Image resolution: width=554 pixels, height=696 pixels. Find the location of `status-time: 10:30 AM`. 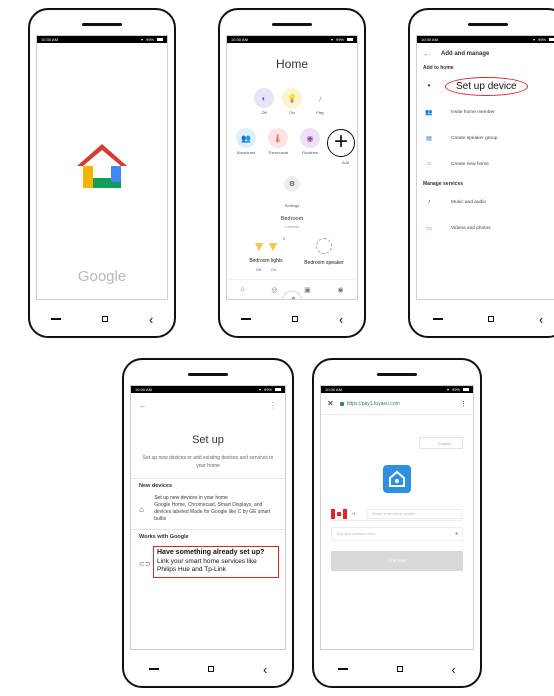

status-time: 10:30 AM is located at coordinates (239, 39).